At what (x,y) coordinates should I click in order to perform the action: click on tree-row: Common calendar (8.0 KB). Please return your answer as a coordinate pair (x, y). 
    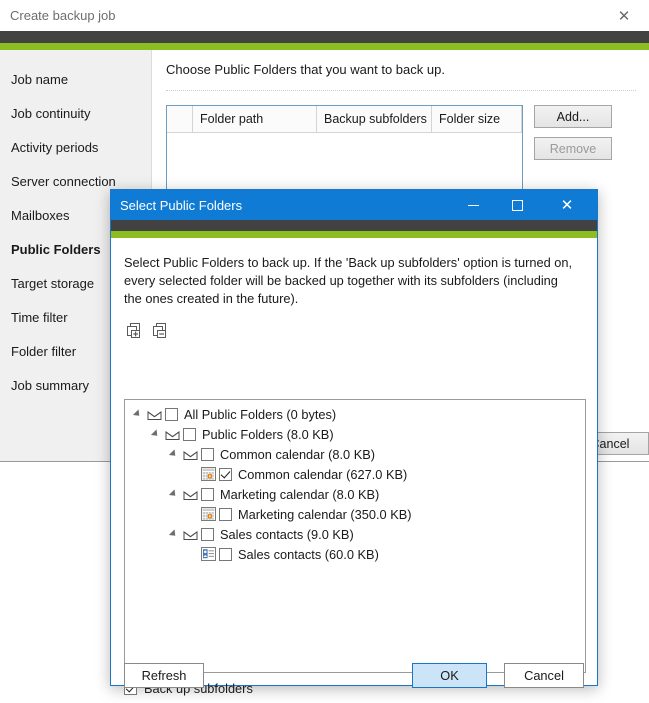
    Looking at the image, I should click on (355, 454).